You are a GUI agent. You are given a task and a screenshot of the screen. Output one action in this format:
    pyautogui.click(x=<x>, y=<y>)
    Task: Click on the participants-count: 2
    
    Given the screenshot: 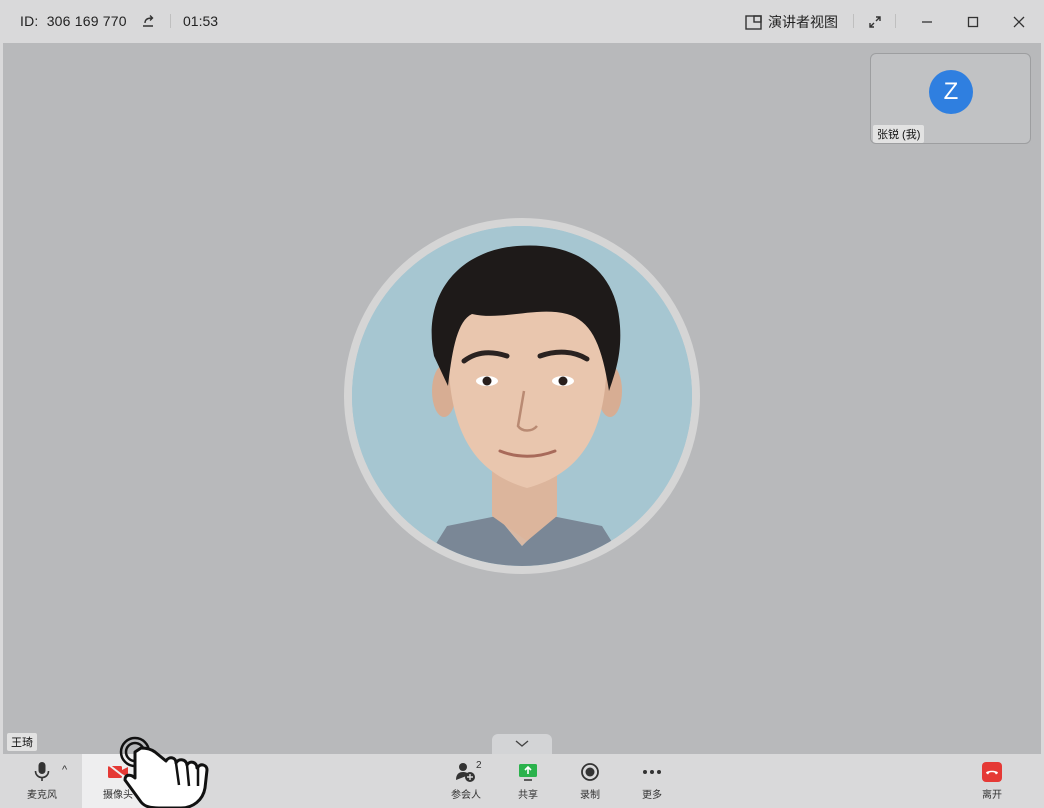 What is the action you would take?
    pyautogui.click(x=479, y=765)
    